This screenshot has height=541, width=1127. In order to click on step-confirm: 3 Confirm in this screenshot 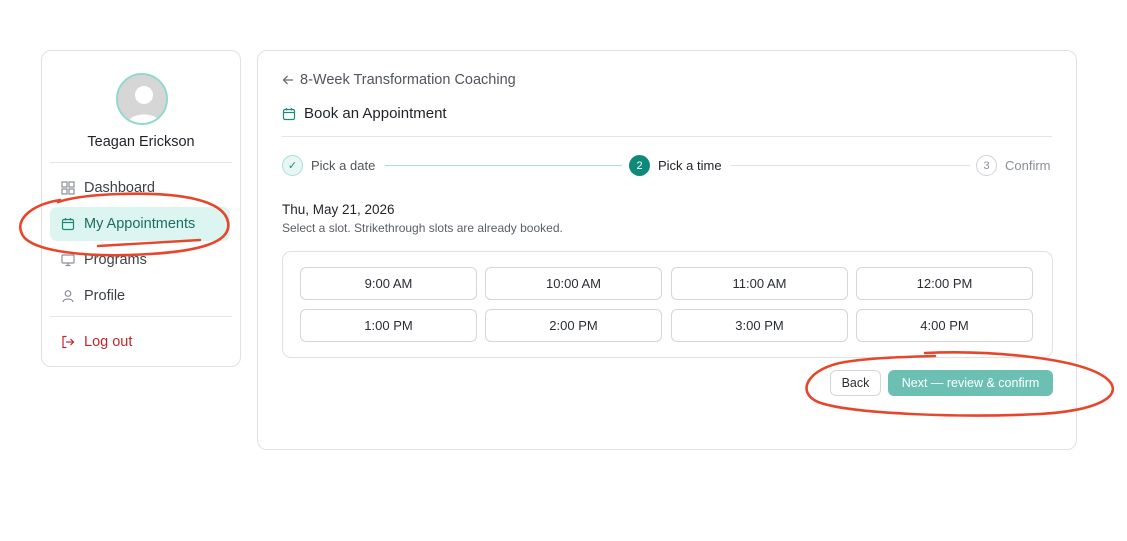, I will do `click(1013, 165)`.